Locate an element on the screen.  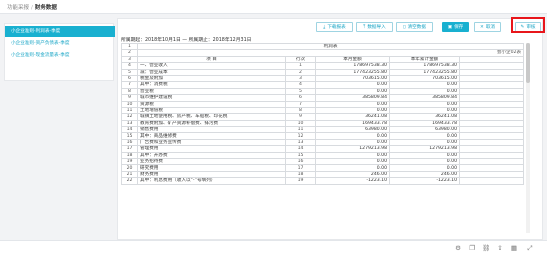
link-icon: ⛓ is located at coordinates (486, 248).